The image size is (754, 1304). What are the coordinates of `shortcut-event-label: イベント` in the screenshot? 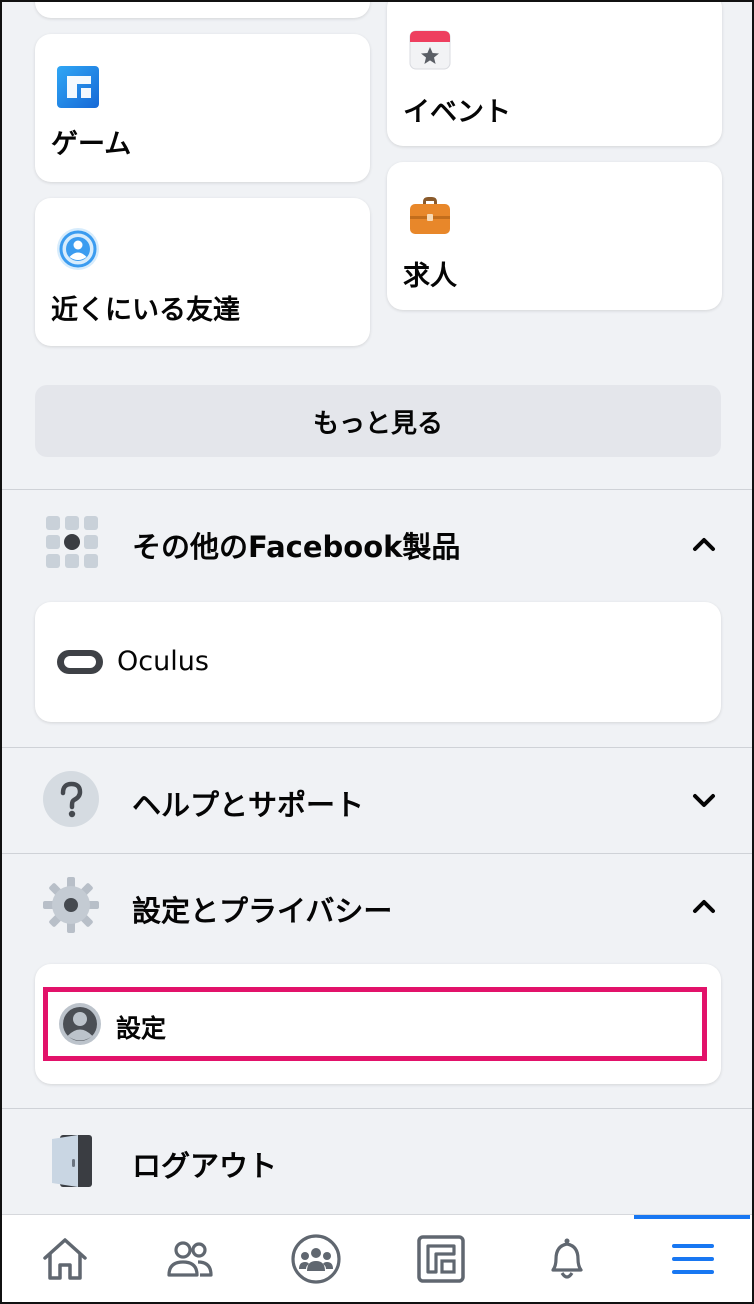 It's located at (457, 112).